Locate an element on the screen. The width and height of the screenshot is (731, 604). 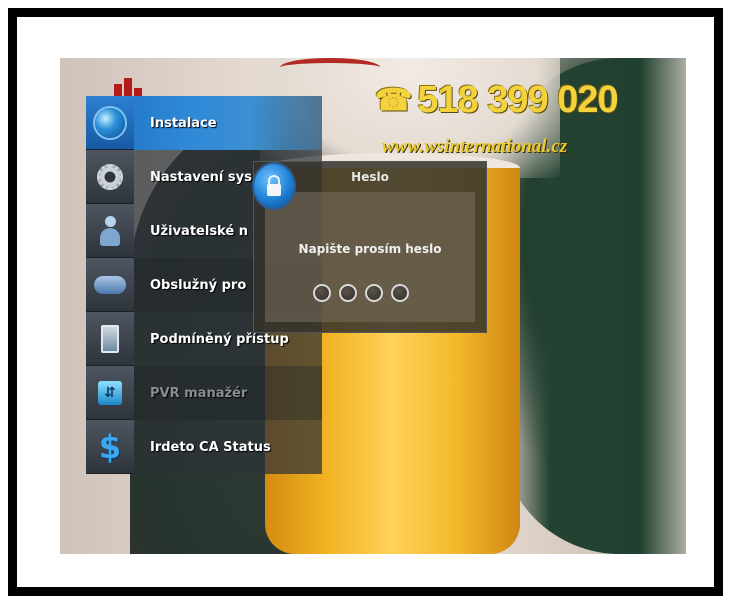
usb-icon: ⇵ is located at coordinates (110, 392).